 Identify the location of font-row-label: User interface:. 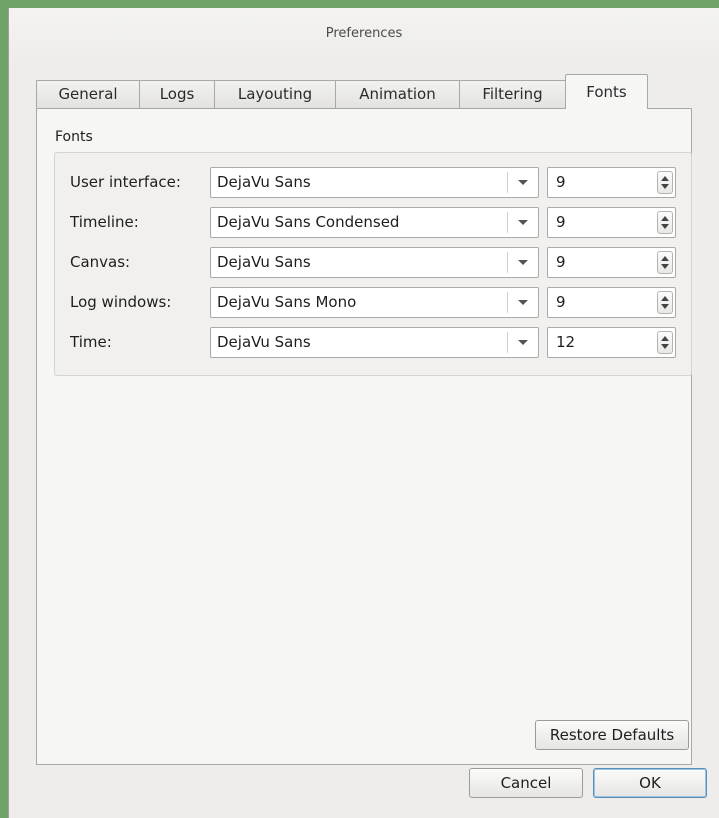
(125, 182).